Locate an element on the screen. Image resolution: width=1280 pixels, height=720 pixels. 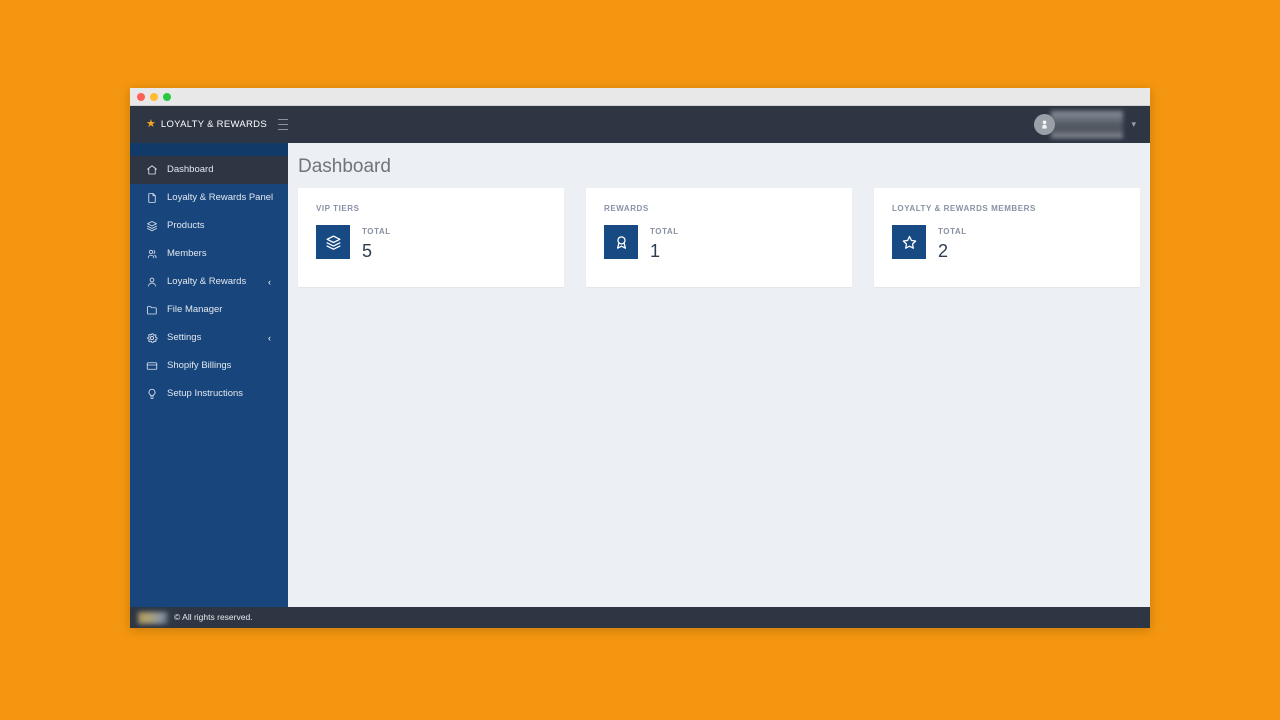
brand-title: LOYALTY & REWARDS is located at coordinates (213, 124).